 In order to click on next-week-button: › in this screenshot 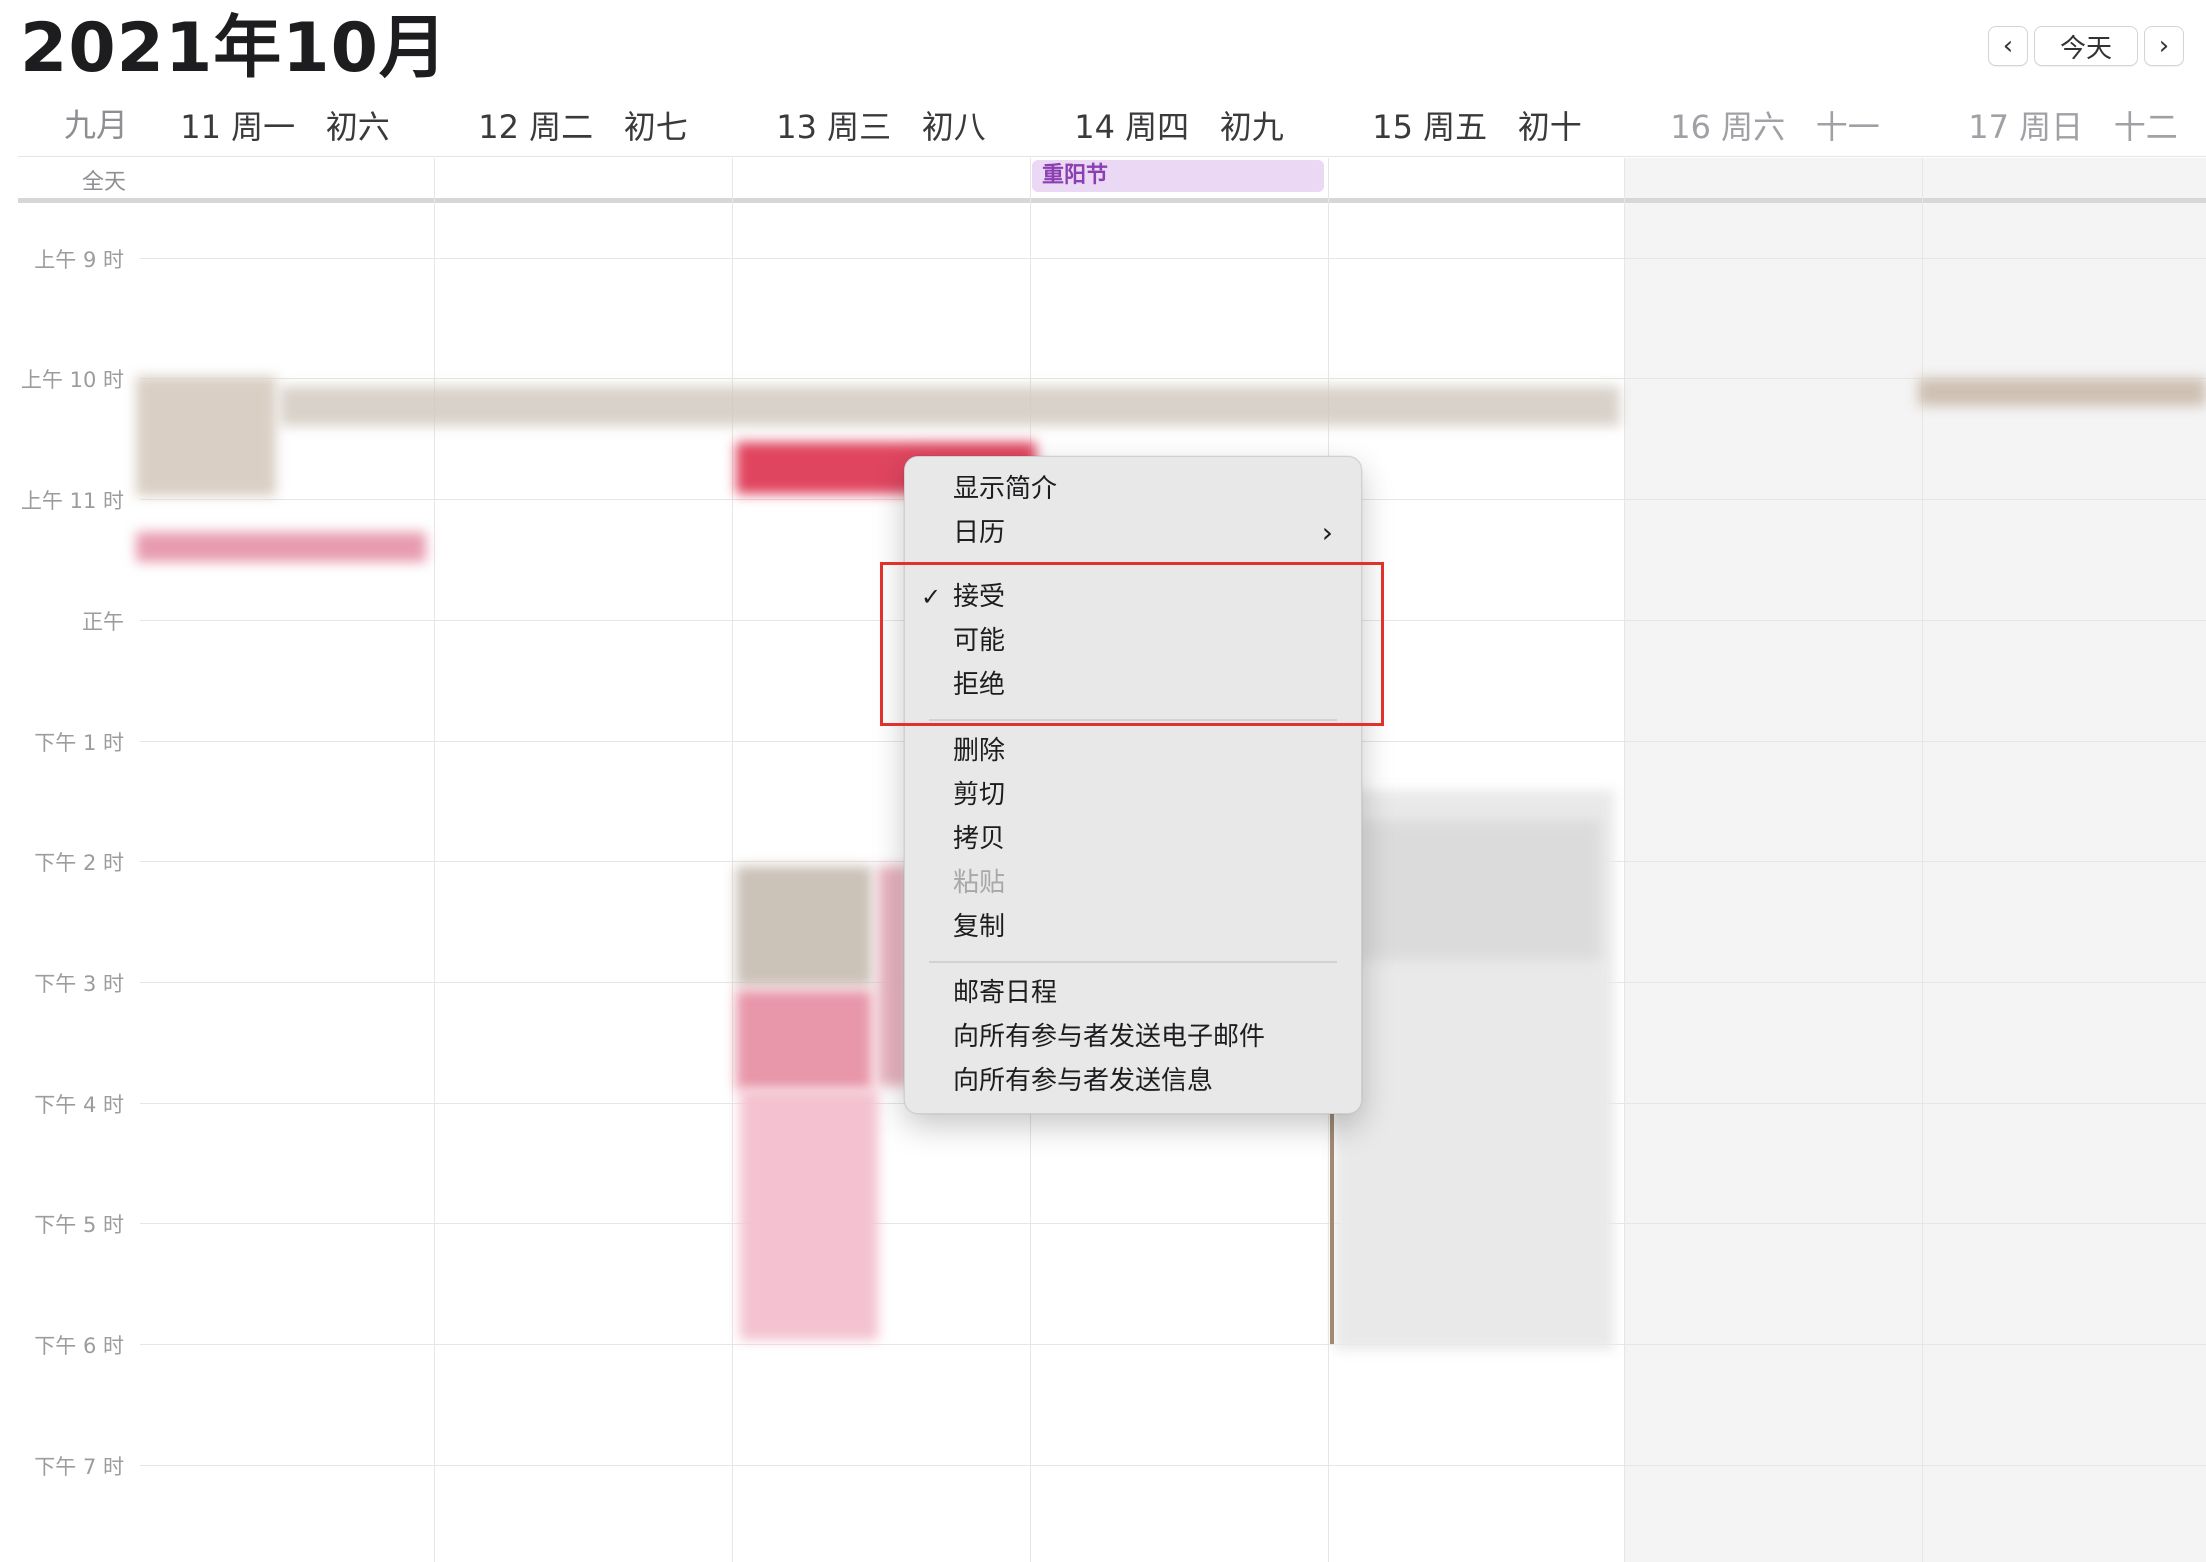, I will do `click(2164, 46)`.